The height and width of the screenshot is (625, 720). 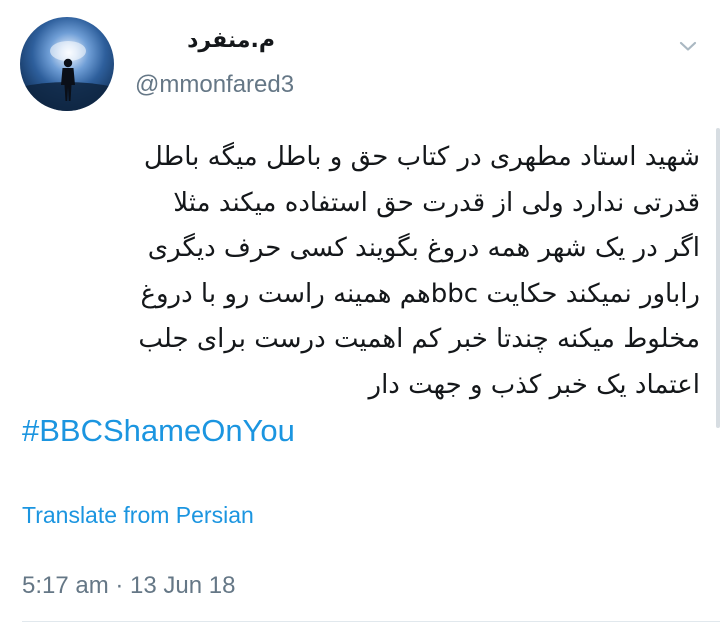 What do you see at coordinates (688, 46) in the screenshot?
I see `chevron-down-icon` at bounding box center [688, 46].